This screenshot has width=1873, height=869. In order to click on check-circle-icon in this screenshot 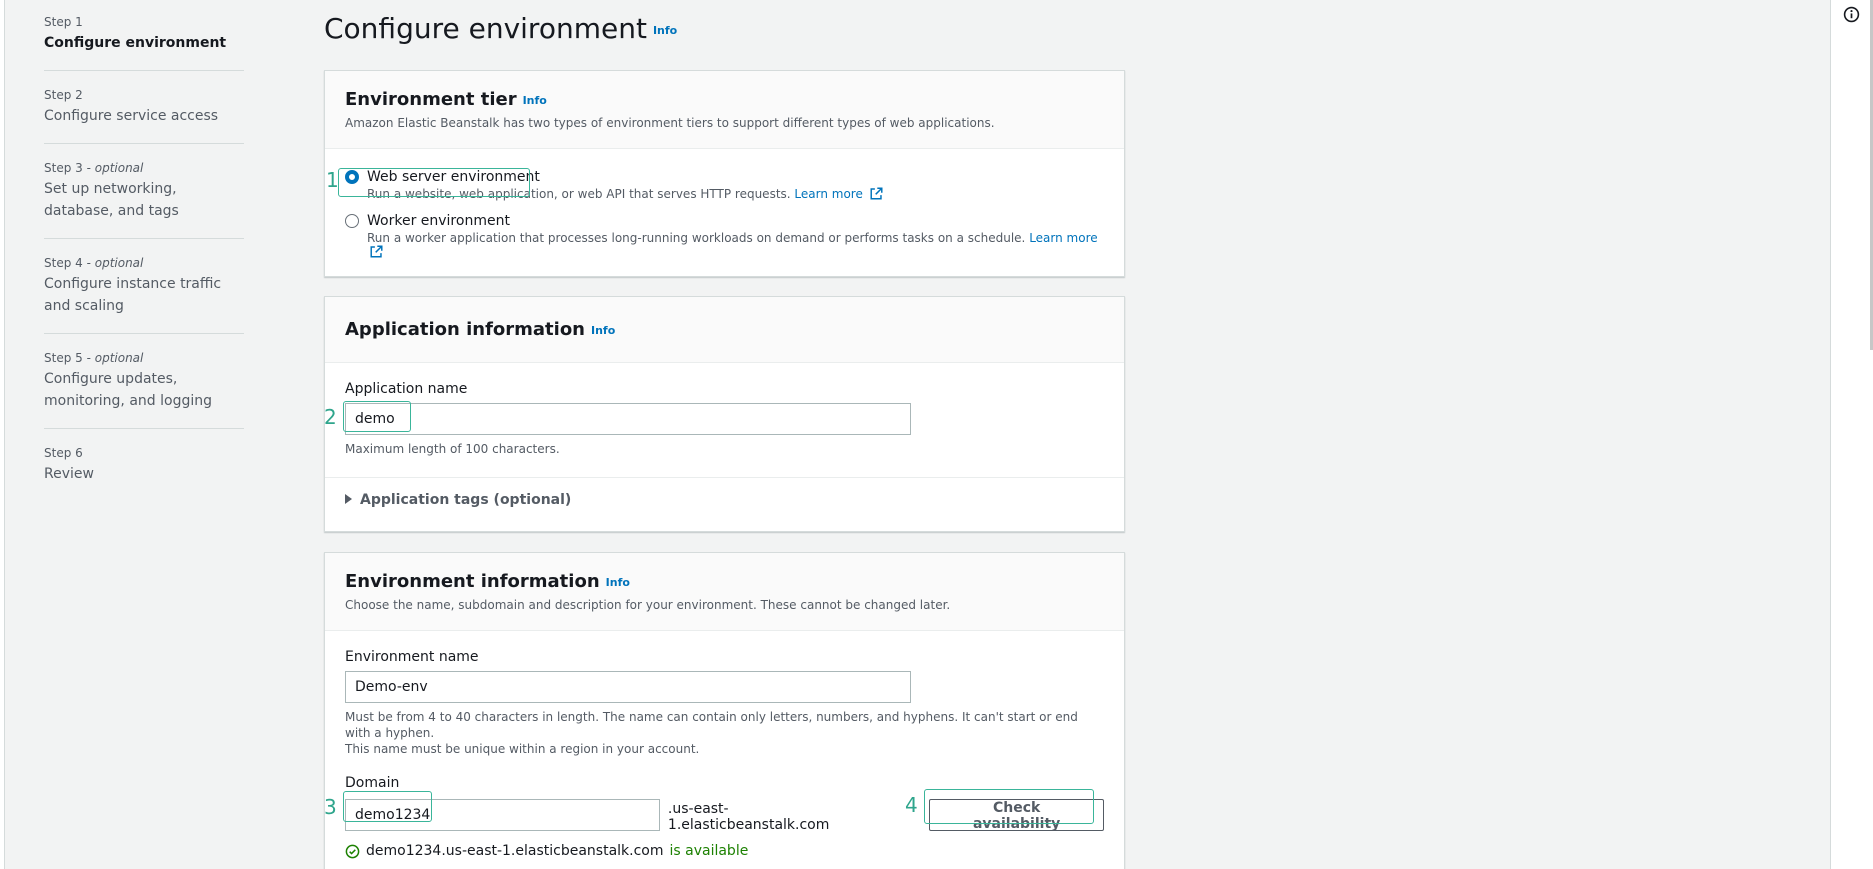, I will do `click(352, 851)`.